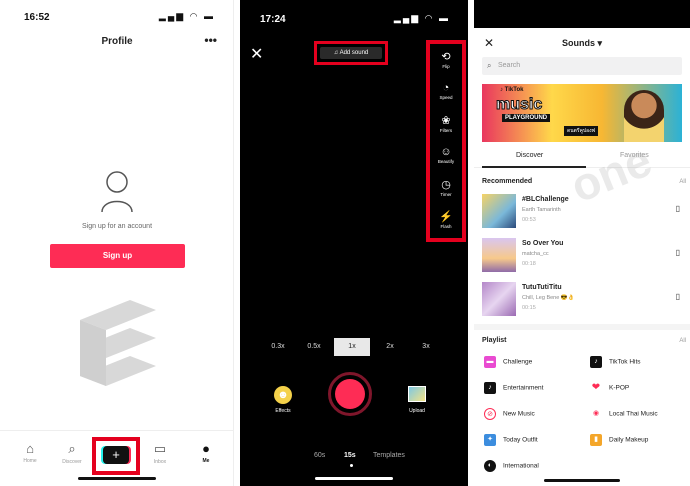 This screenshot has height=486, width=690. Describe the element at coordinates (160, 462) in the screenshot. I see `tab-label: Inbox` at that location.